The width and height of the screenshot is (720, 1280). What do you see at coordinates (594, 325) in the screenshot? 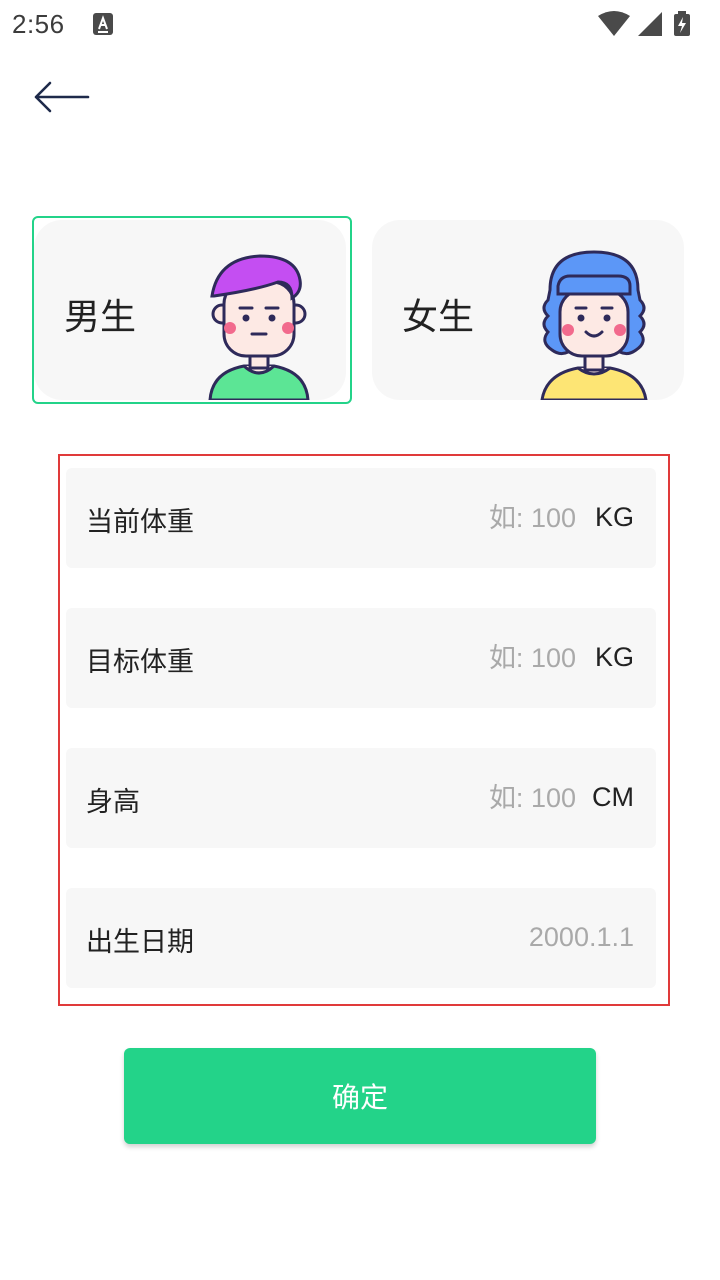
I see `female-avatar-icon` at bounding box center [594, 325].